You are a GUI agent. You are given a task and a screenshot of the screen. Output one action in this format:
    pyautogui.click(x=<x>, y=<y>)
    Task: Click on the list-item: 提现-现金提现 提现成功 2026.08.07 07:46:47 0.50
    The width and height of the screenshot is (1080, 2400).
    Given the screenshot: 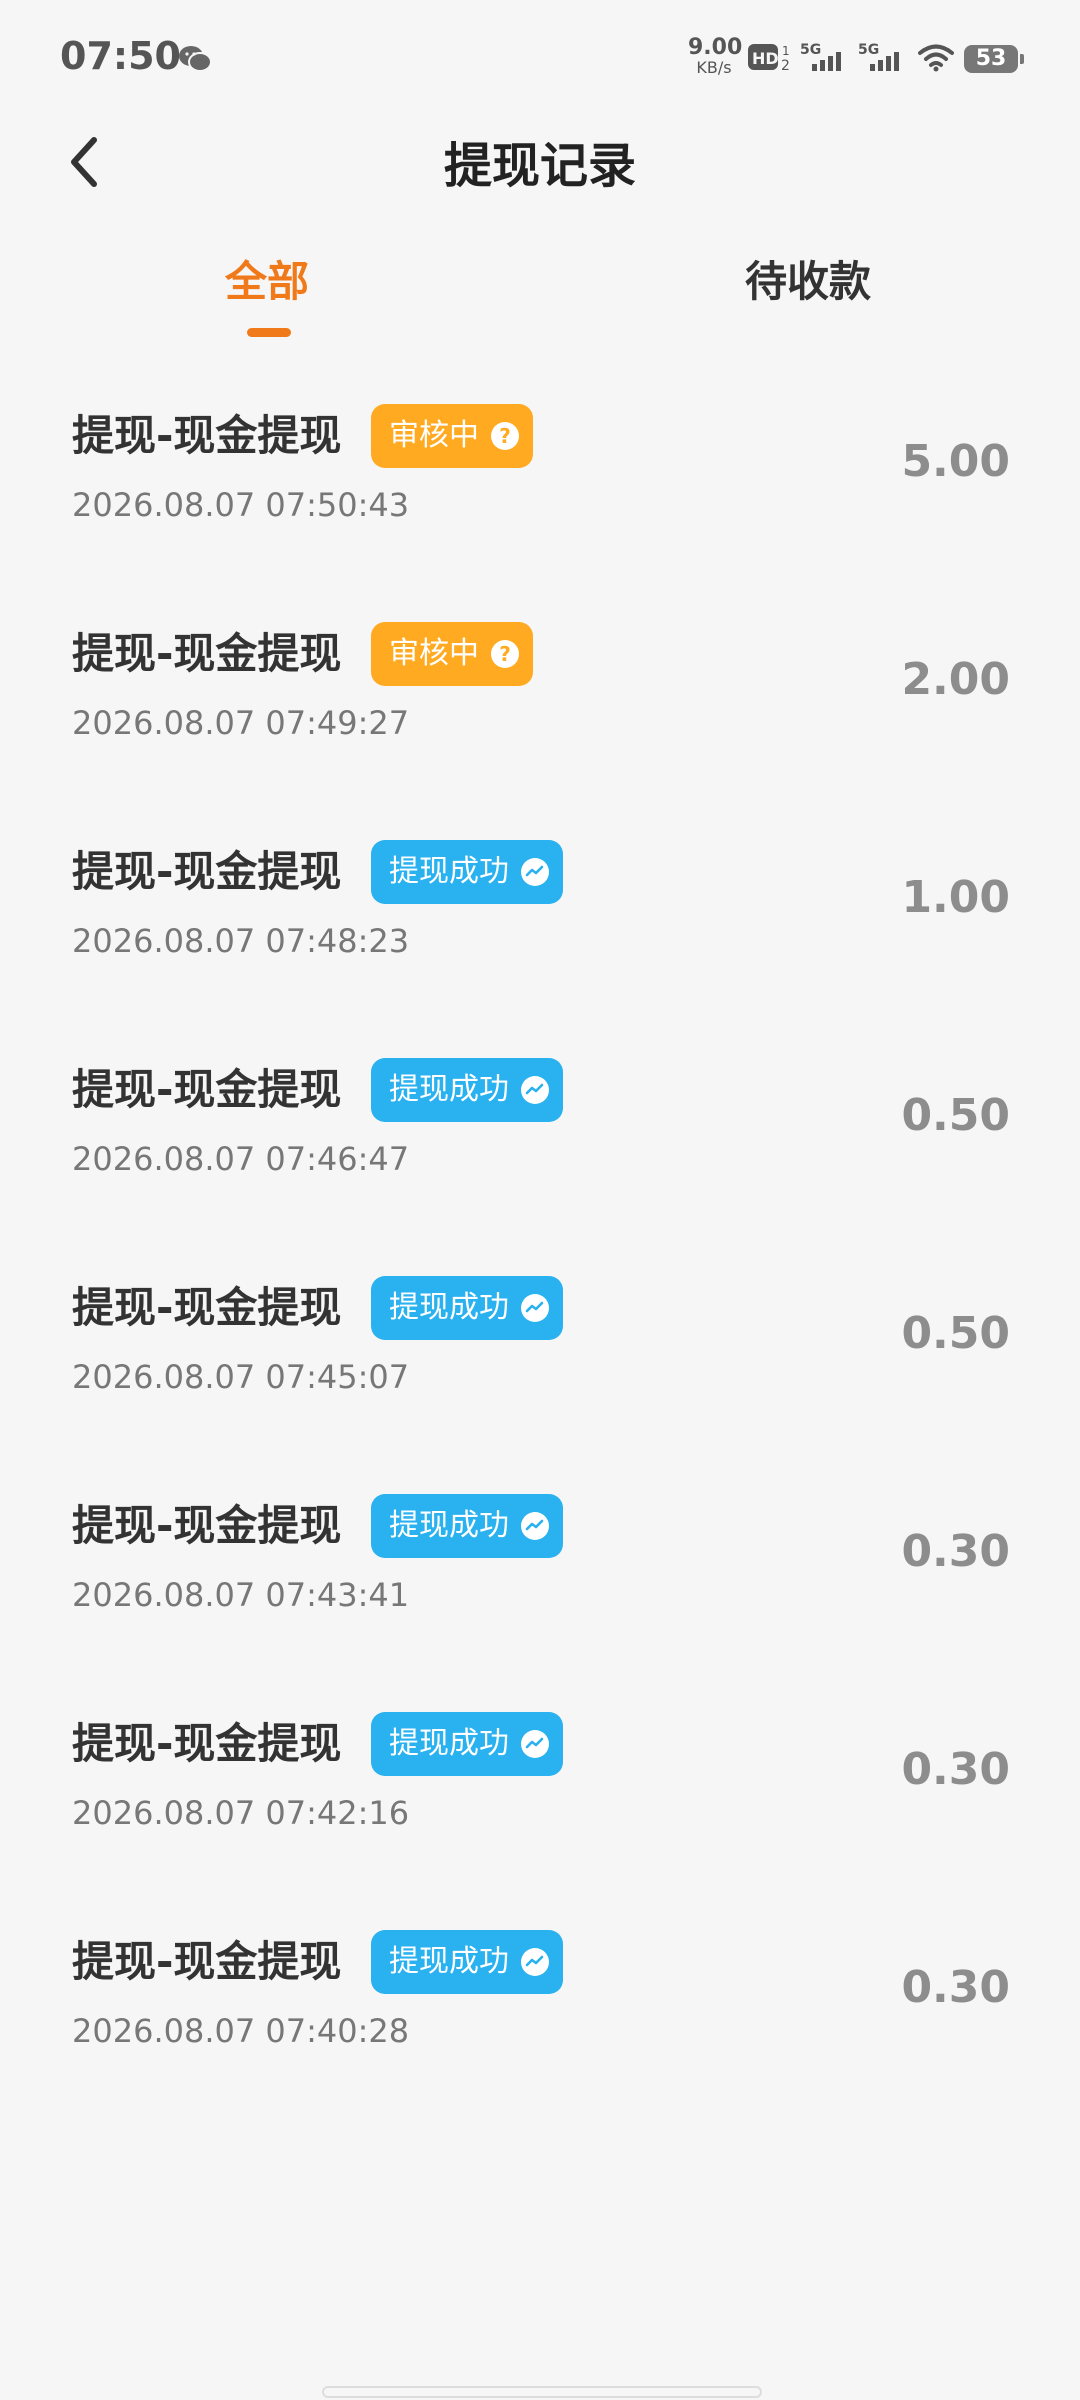 What is the action you would take?
    pyautogui.click(x=540, y=1159)
    